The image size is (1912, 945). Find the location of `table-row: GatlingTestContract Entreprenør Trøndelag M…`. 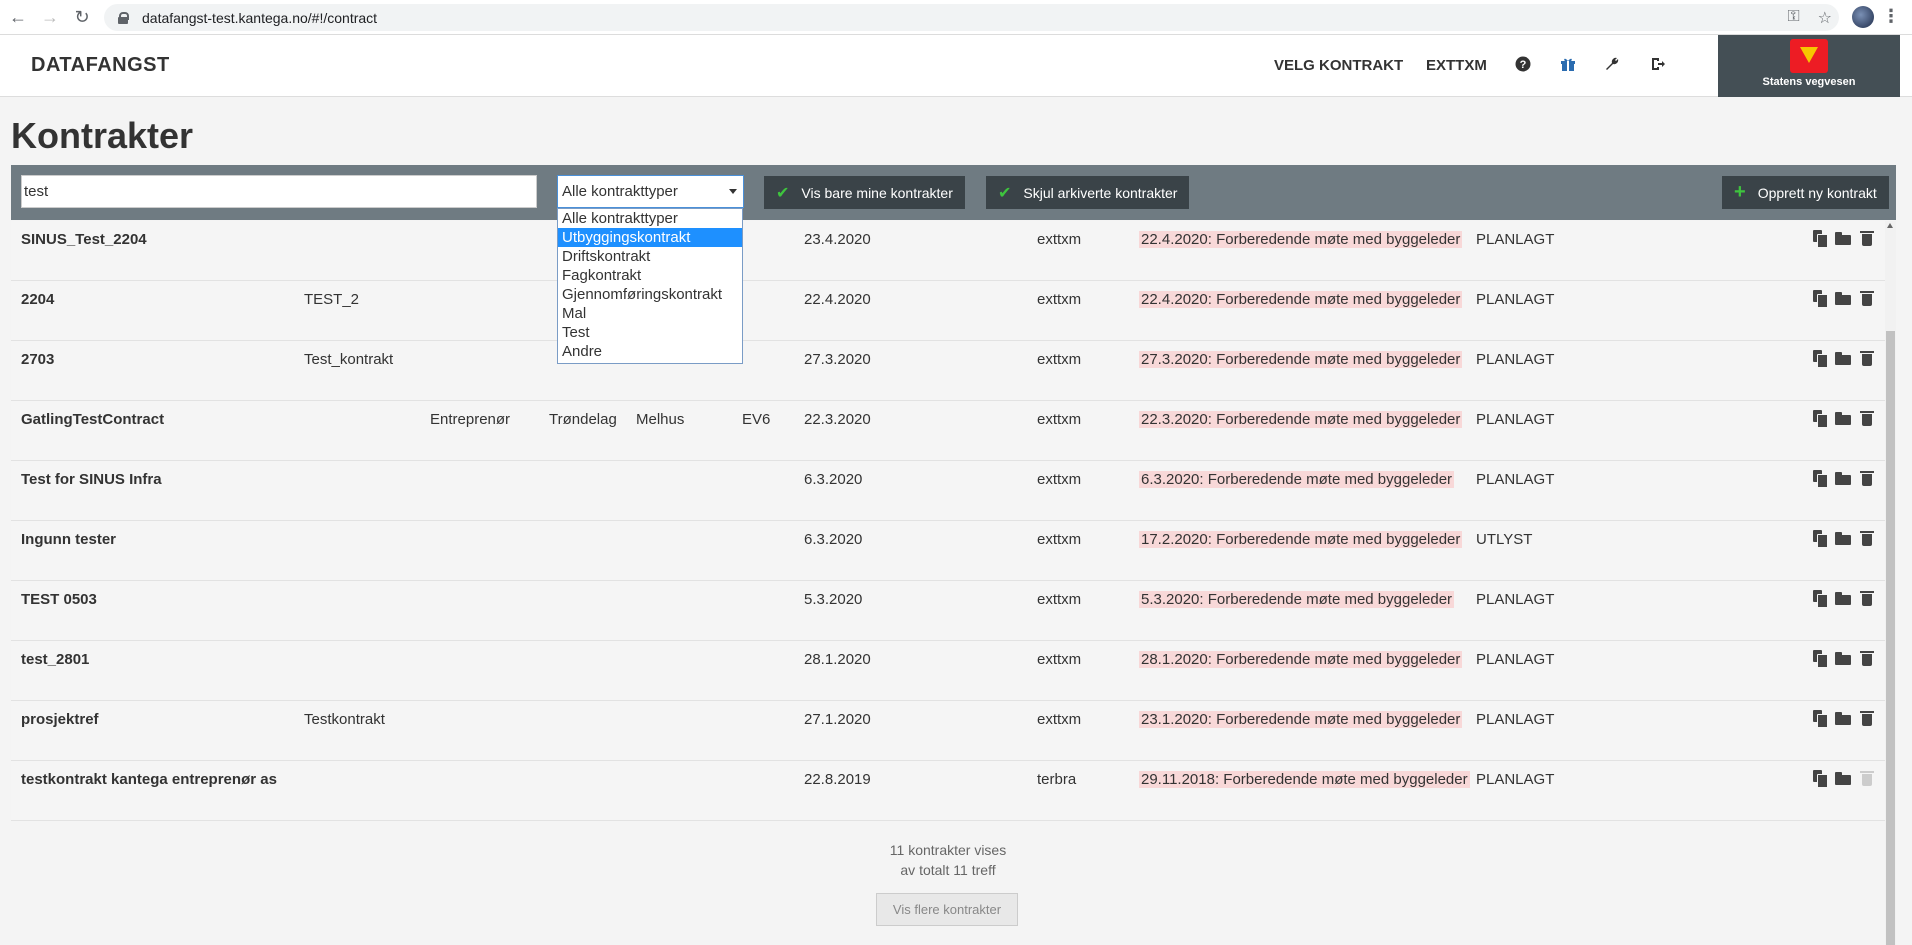

table-row: GatlingTestContract Entreprenør Trøndelag M… is located at coordinates (948, 431).